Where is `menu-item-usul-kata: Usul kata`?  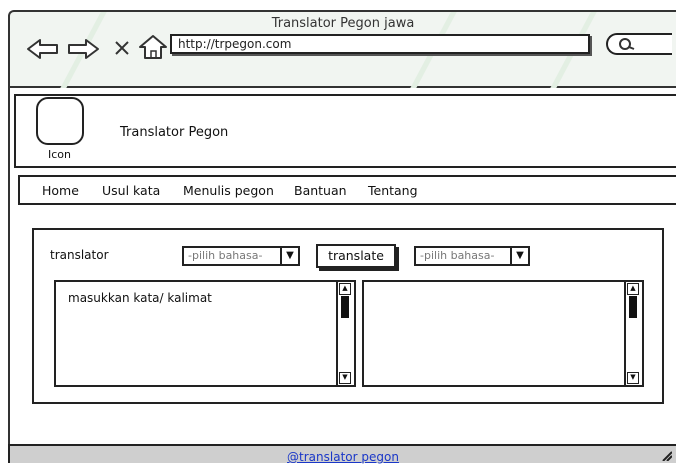
menu-item-usul-kata: Usul kata is located at coordinates (131, 190).